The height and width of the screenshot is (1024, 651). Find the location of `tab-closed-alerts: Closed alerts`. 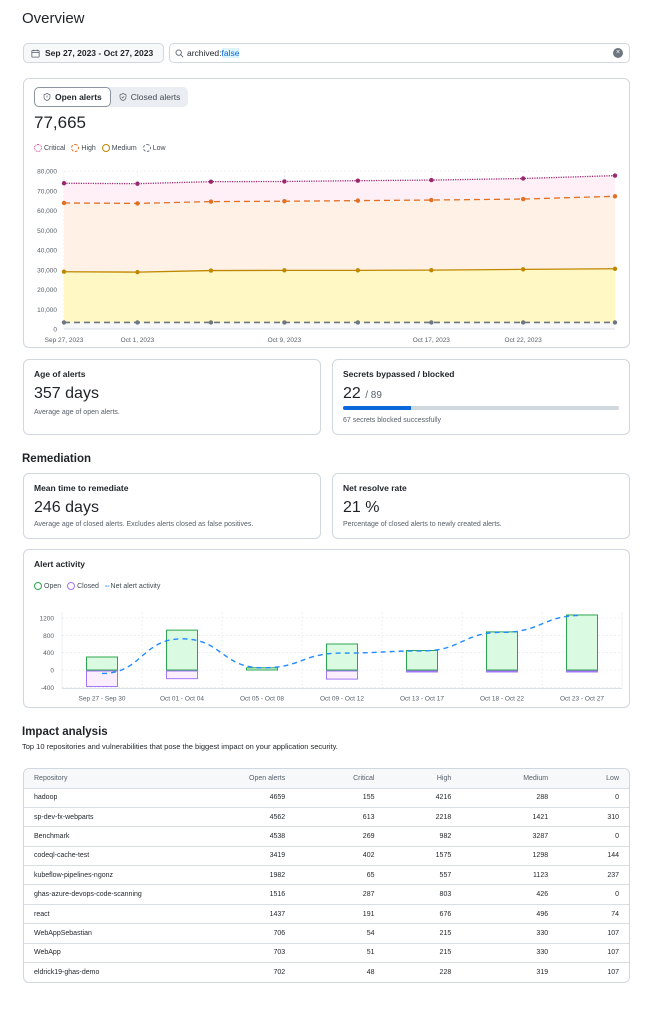

tab-closed-alerts: Closed alerts is located at coordinates (150, 97).